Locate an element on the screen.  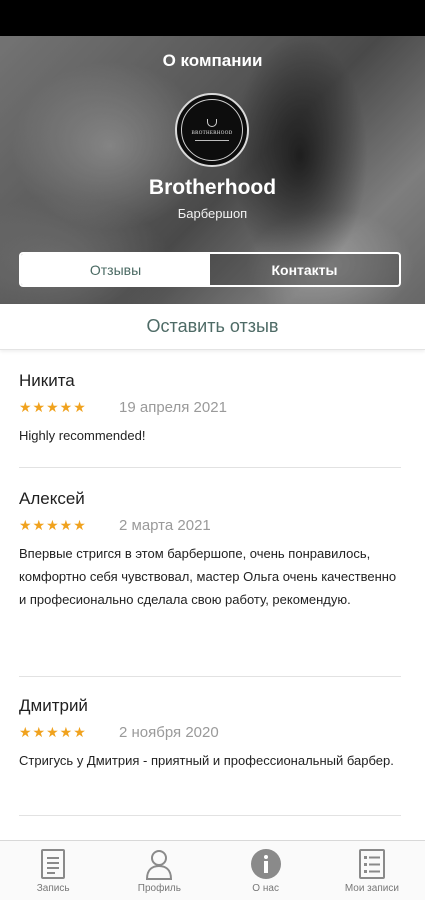
bottom-navigation: Запись Профиль О нас Мои записи is located at coordinates (212, 870).